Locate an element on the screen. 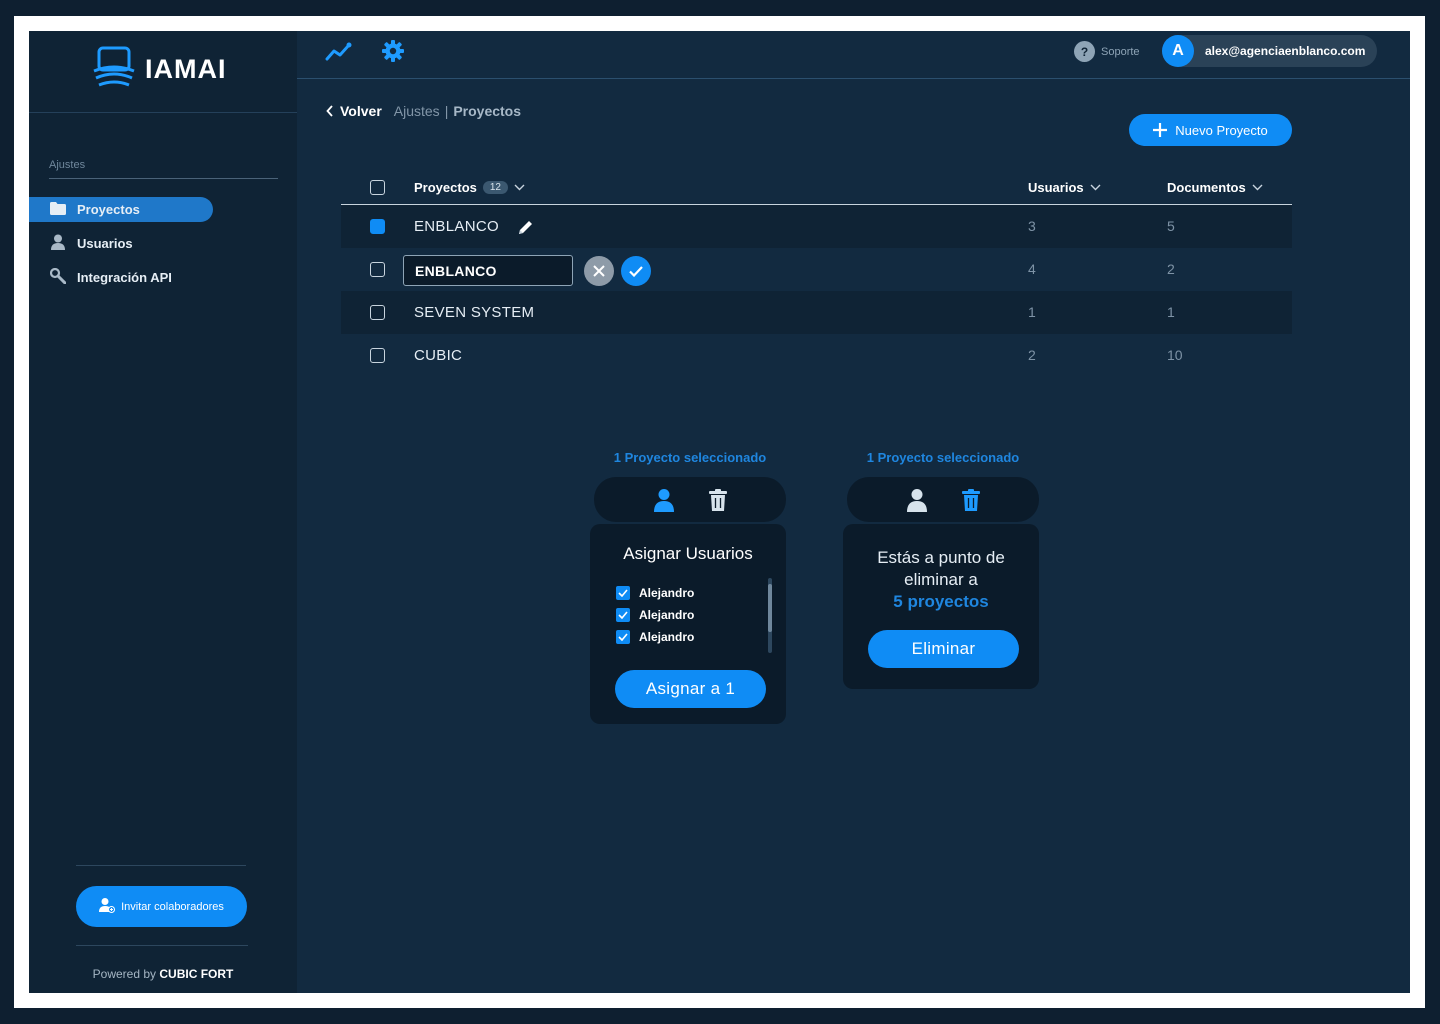 Image resolution: width=1440 pixels, height=1024 pixels. project-name: ENBLANCO is located at coordinates (456, 226).